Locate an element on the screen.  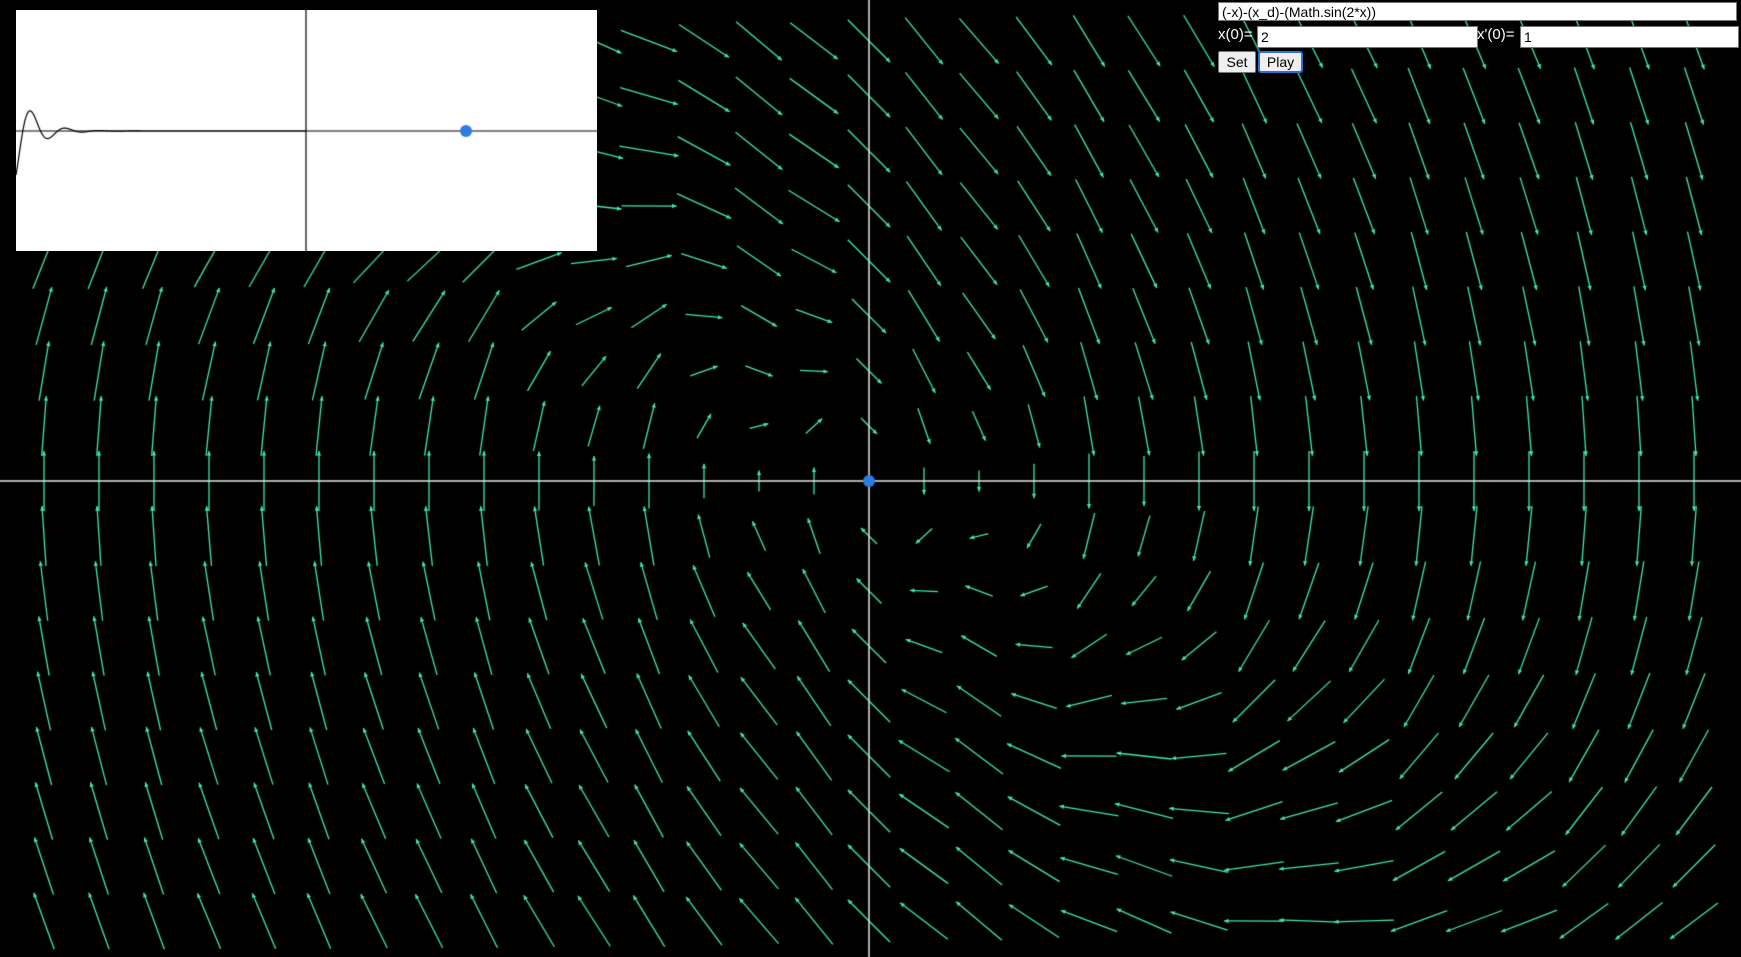
play-button: Play is located at coordinates (1280, 62).